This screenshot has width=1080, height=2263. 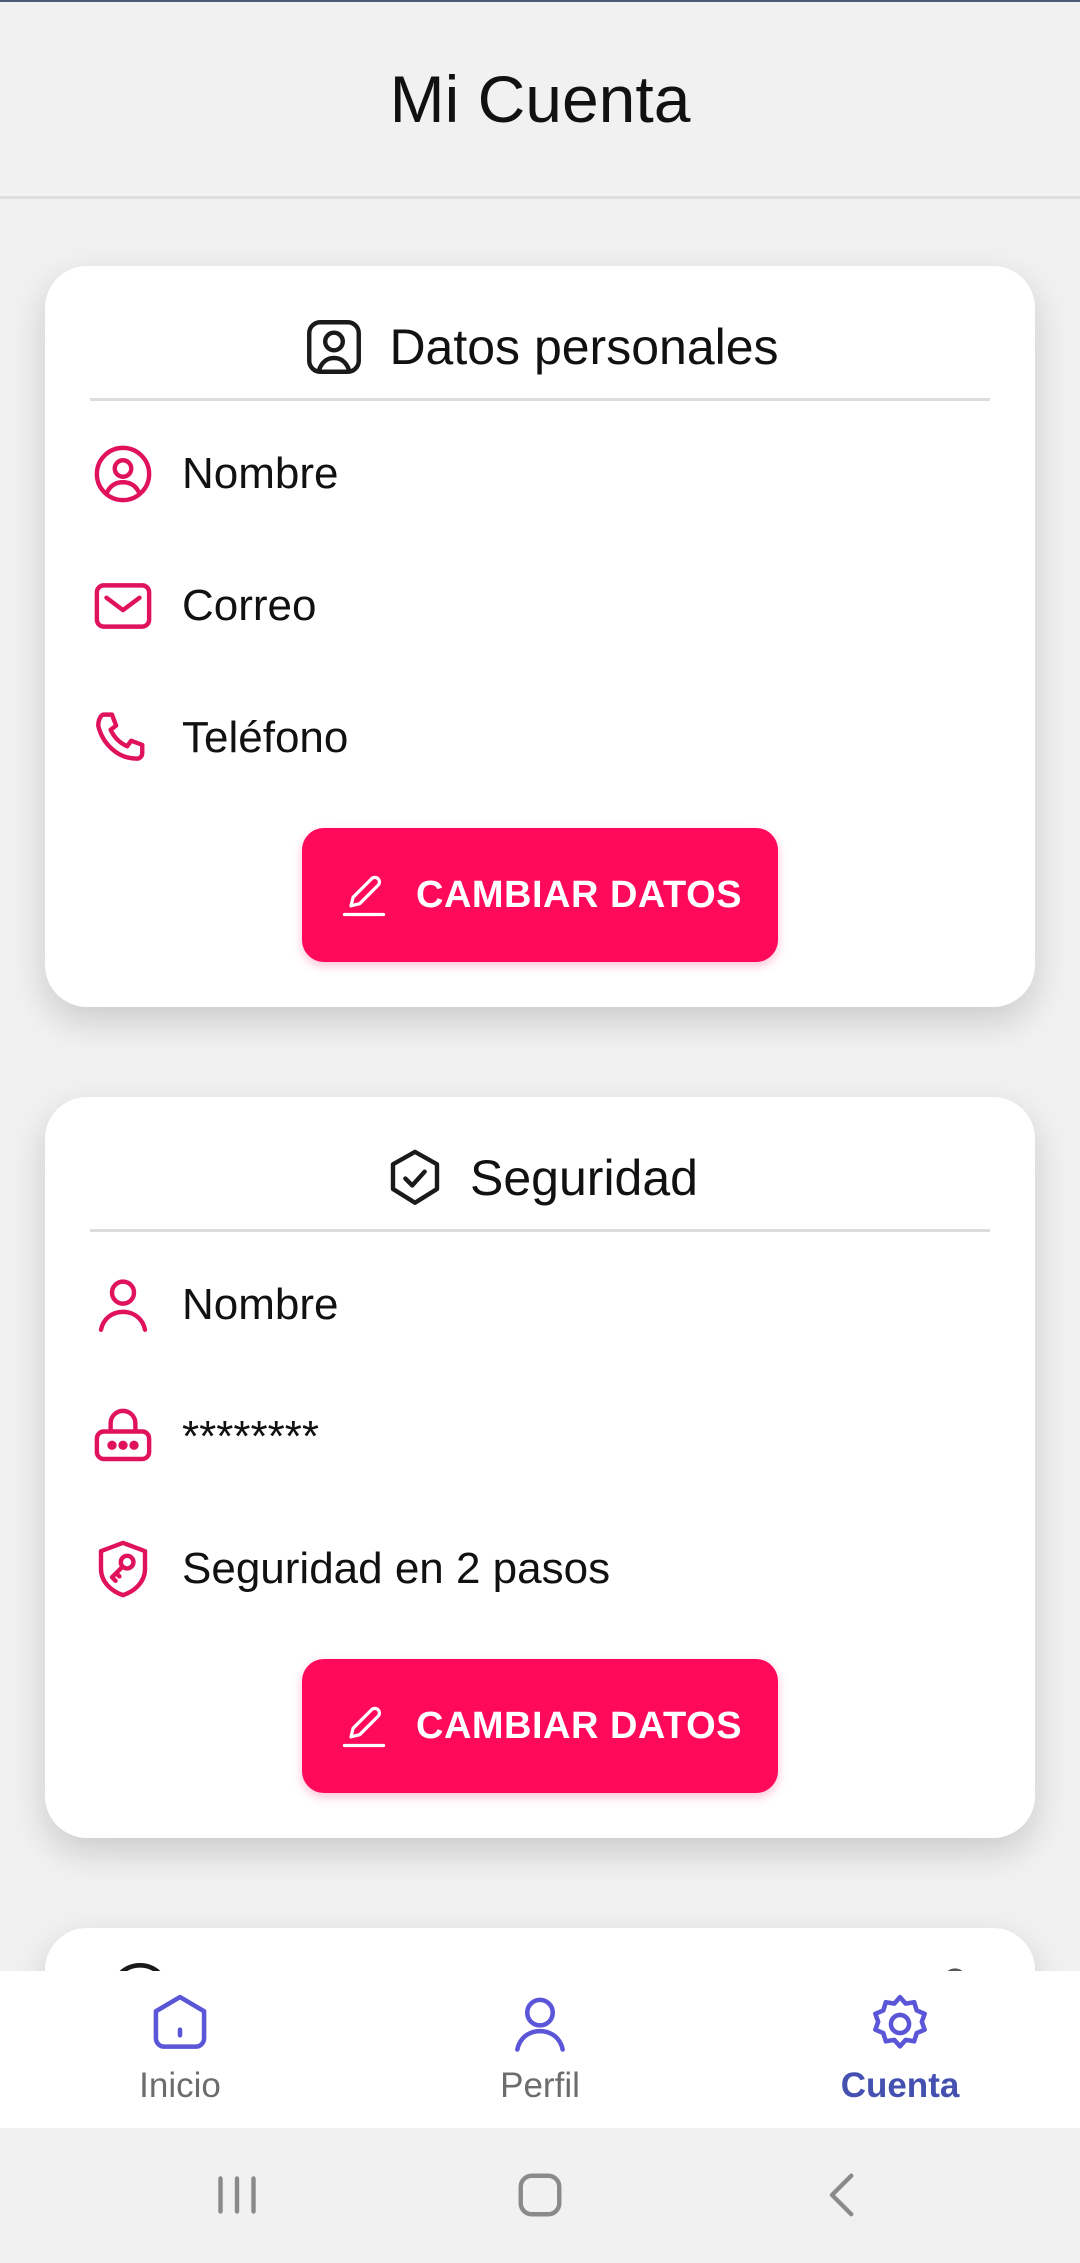 What do you see at coordinates (579, 894) in the screenshot?
I see `change-personal-data-label: CAMBIAR DATOS` at bounding box center [579, 894].